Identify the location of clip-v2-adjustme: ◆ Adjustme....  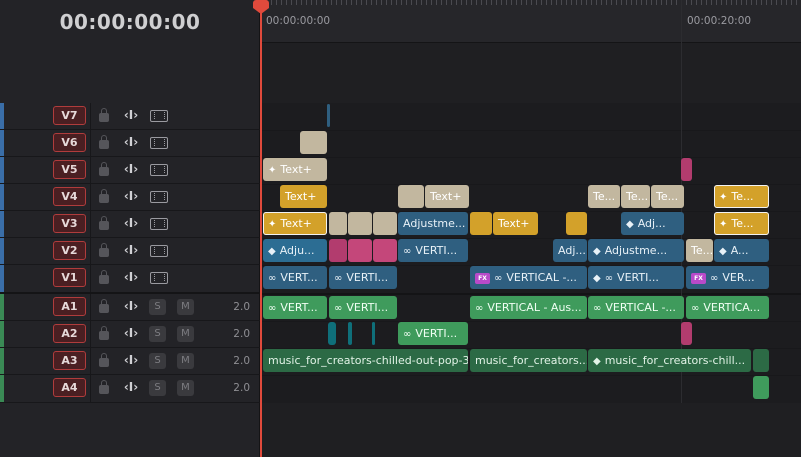
(636, 250).